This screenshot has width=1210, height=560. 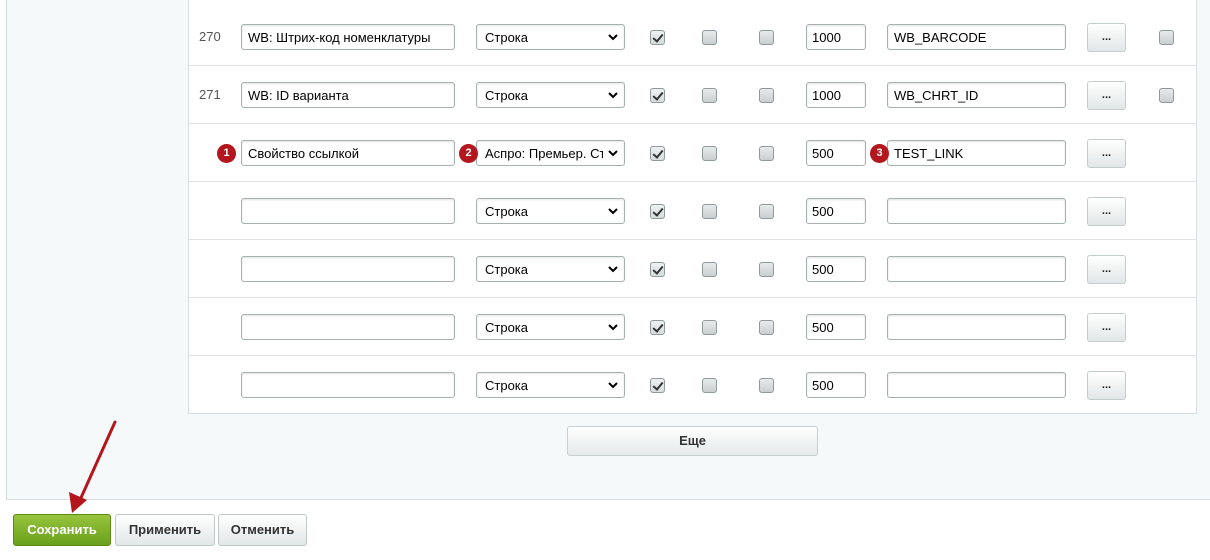 What do you see at coordinates (692, 153) in the screenshot?
I see `table-row: Аспро: Премьер. Ст ... 1 2 3` at bounding box center [692, 153].